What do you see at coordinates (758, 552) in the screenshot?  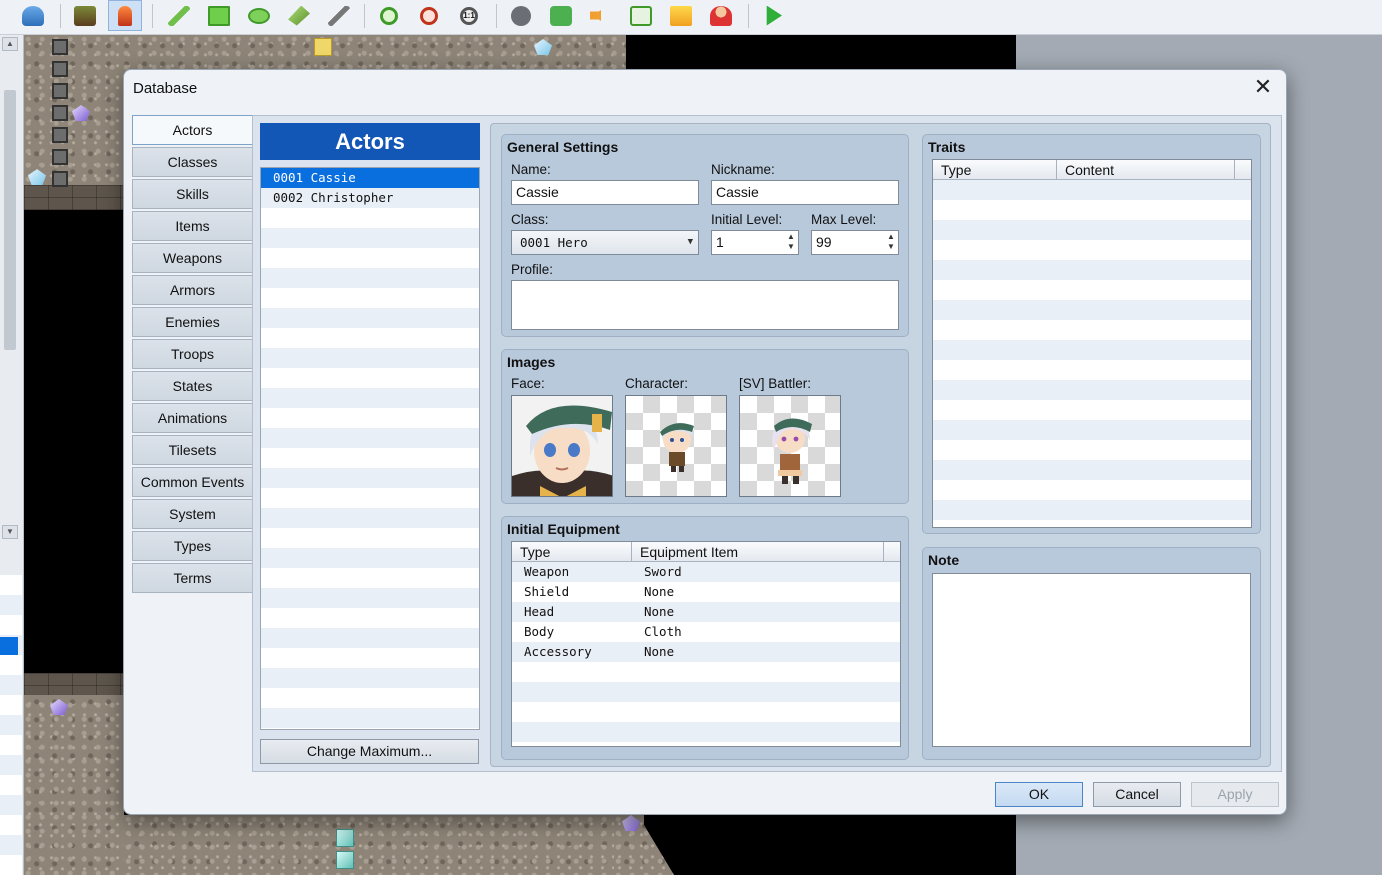 I see `column-header-equipment-item: Equipment Item` at bounding box center [758, 552].